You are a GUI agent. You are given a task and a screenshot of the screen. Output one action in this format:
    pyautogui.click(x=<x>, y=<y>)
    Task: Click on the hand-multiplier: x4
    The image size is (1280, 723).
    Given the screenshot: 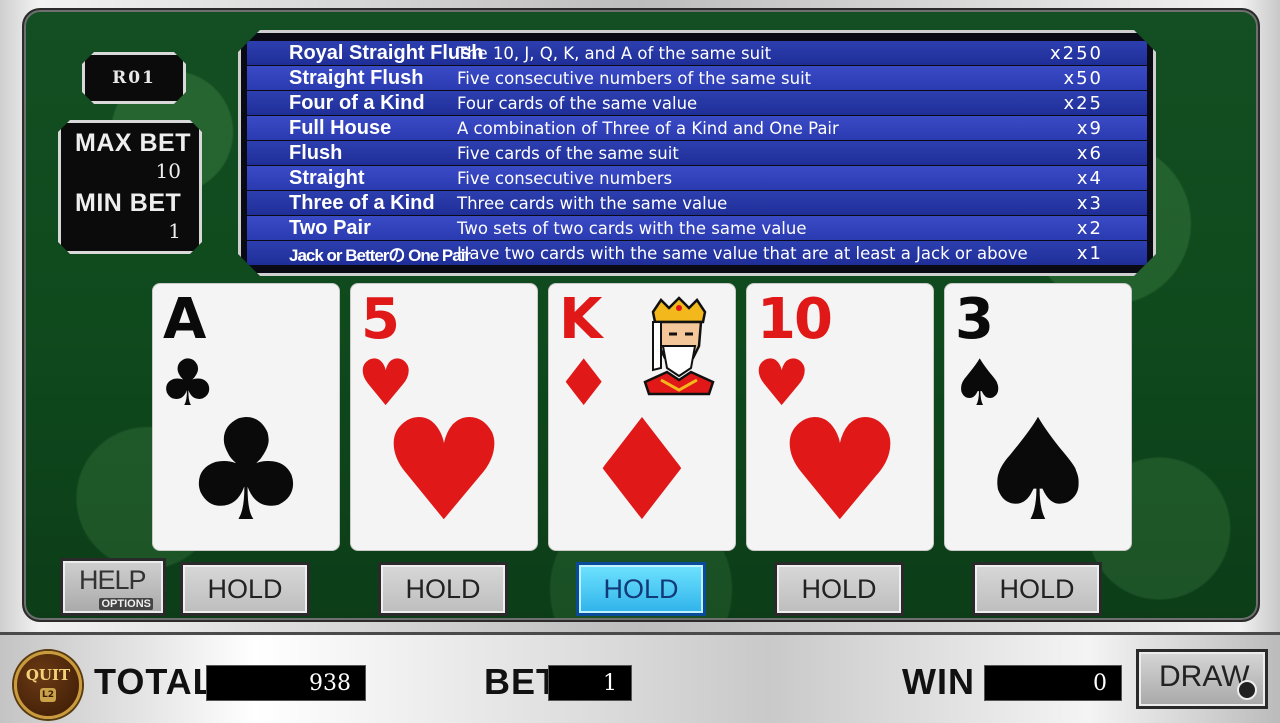 What is the action you would take?
    pyautogui.click(x=1089, y=178)
    